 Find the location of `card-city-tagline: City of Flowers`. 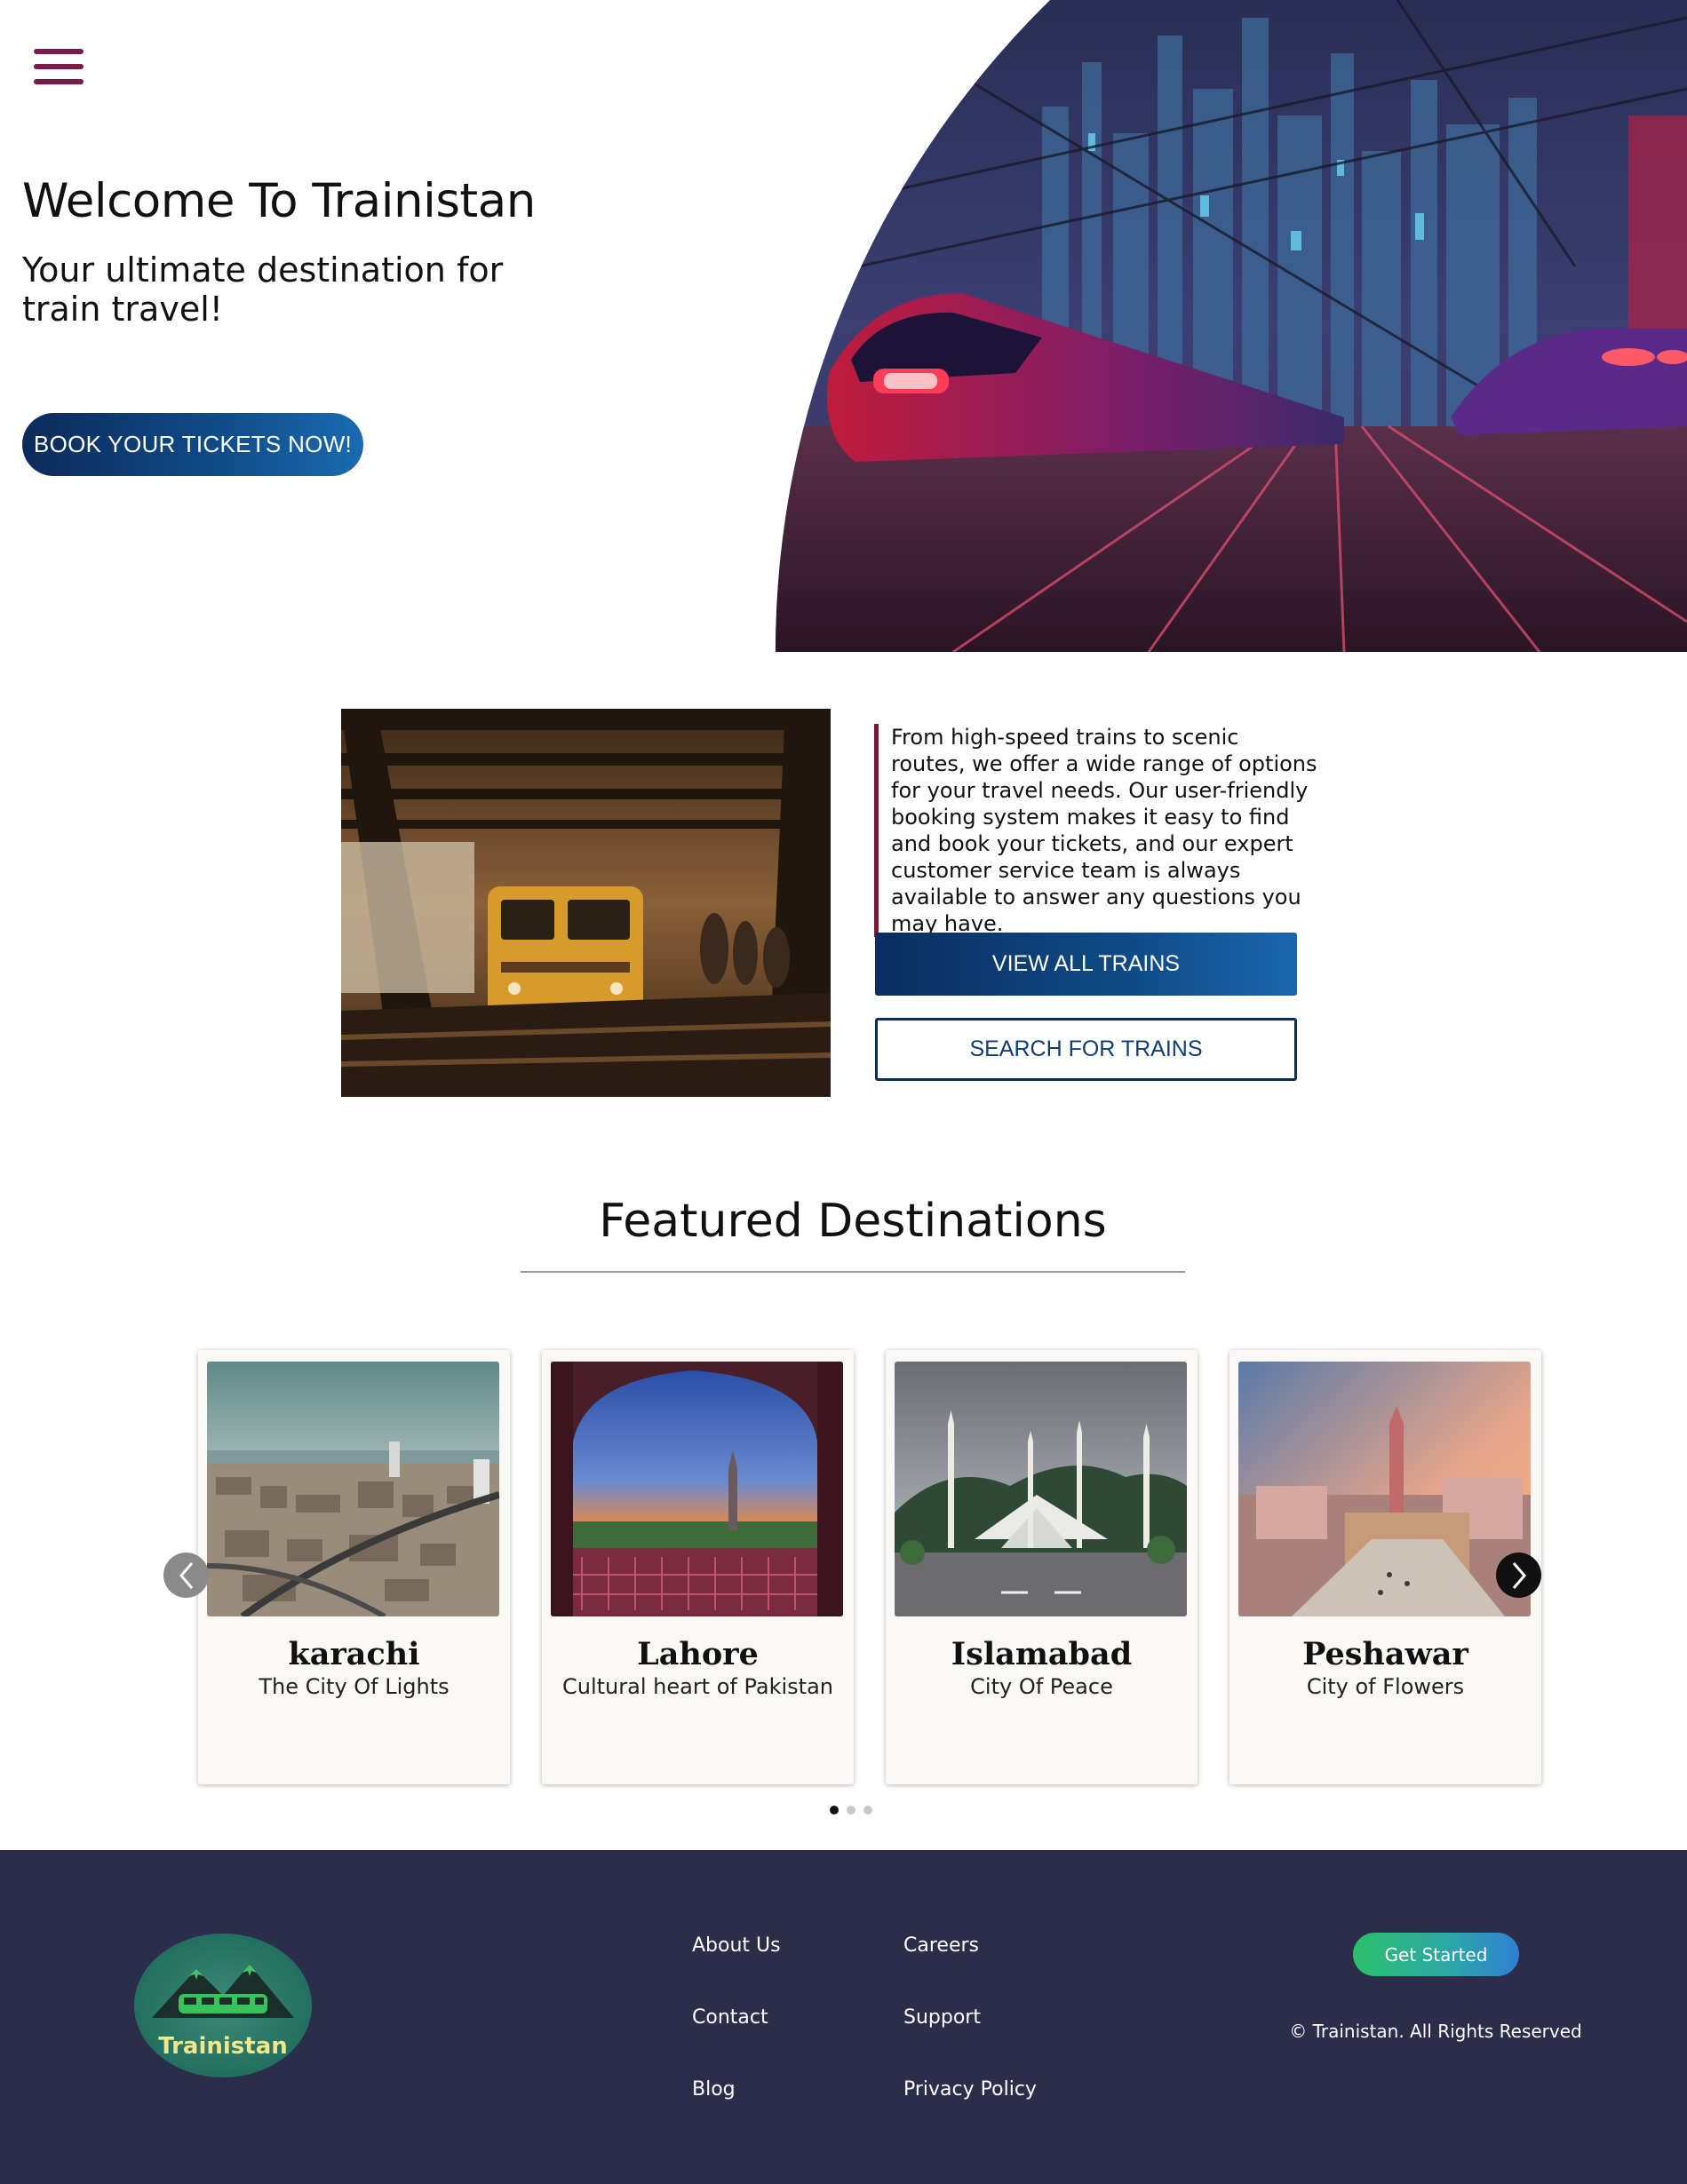

card-city-tagline: City of Flowers is located at coordinates (1385, 1686).